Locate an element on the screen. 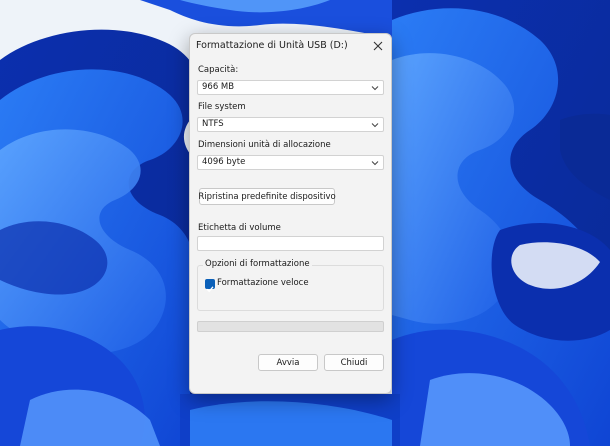  volume-label-input is located at coordinates (290, 243).